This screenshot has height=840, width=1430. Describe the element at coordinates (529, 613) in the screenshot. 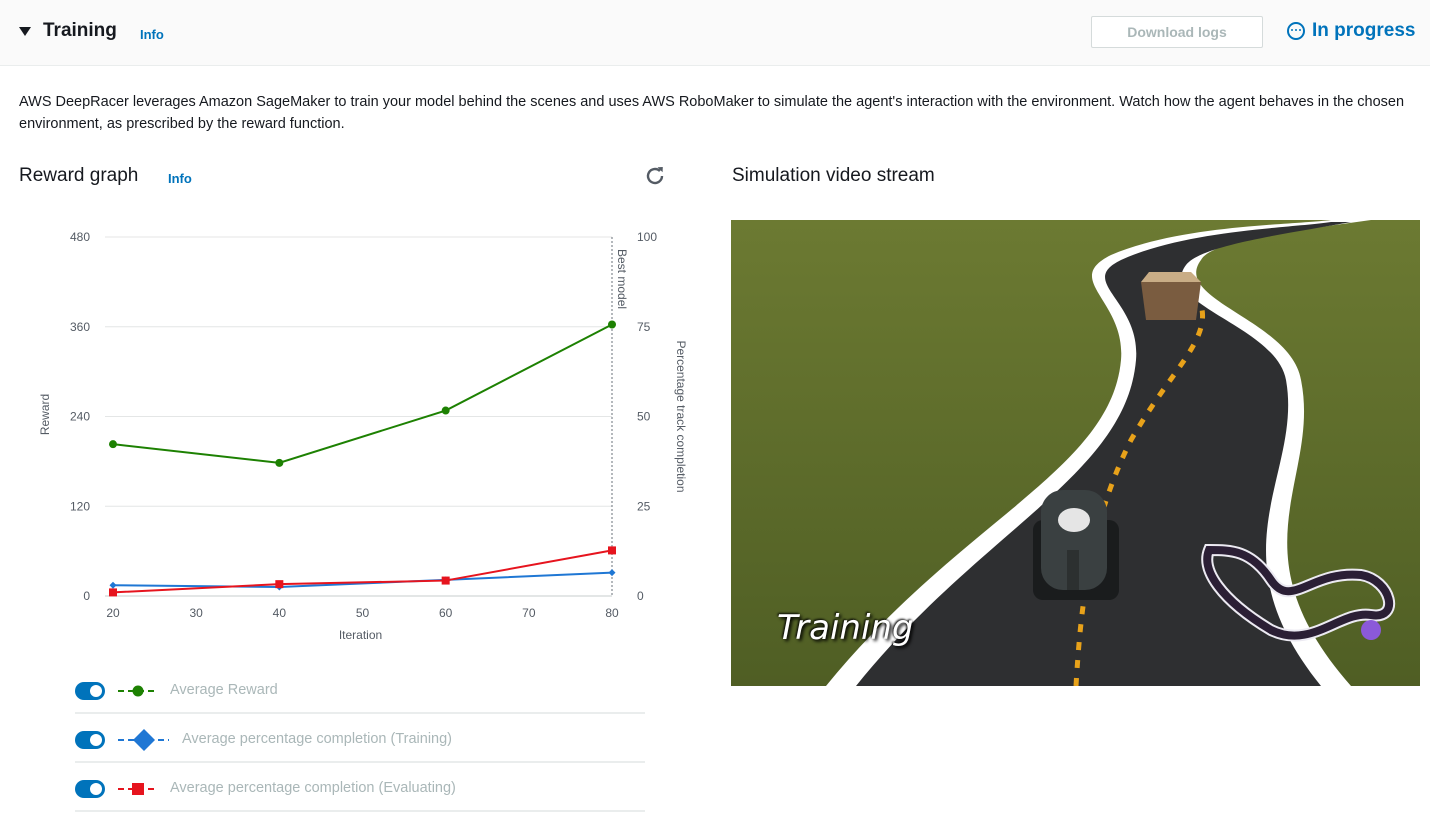

I see `x-tick-label: 70` at that location.